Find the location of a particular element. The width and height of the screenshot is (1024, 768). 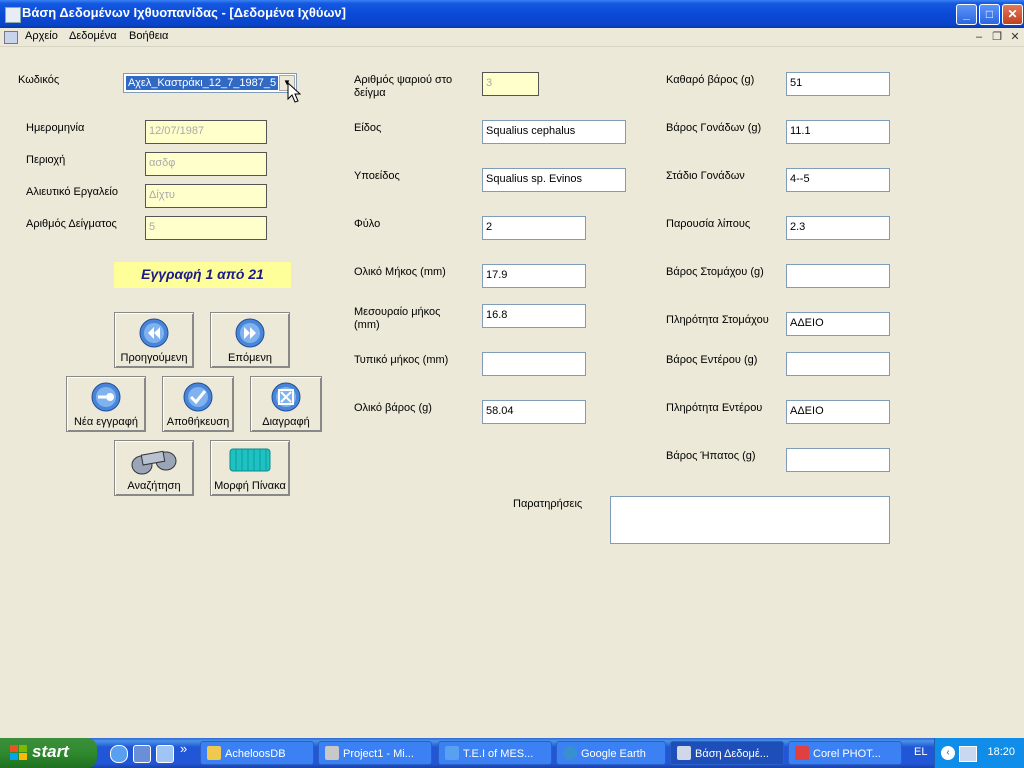

app-icon is located at coordinates (13, 15).